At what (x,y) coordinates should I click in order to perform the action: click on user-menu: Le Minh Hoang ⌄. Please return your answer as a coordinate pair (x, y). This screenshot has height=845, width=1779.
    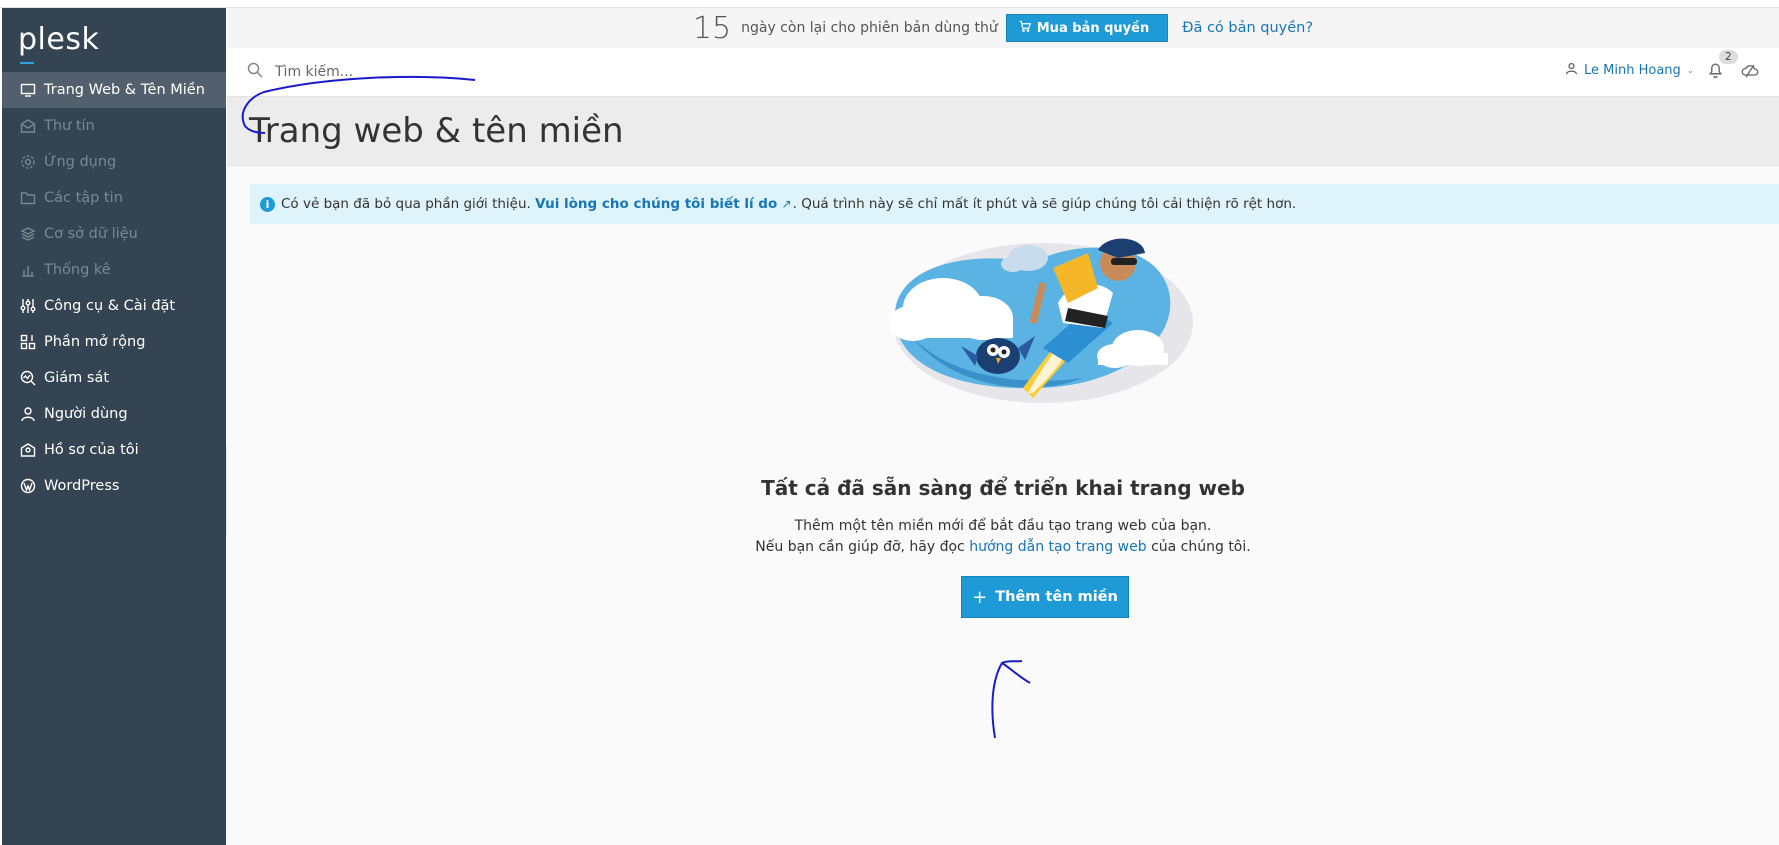
    Looking at the image, I should click on (1629, 70).